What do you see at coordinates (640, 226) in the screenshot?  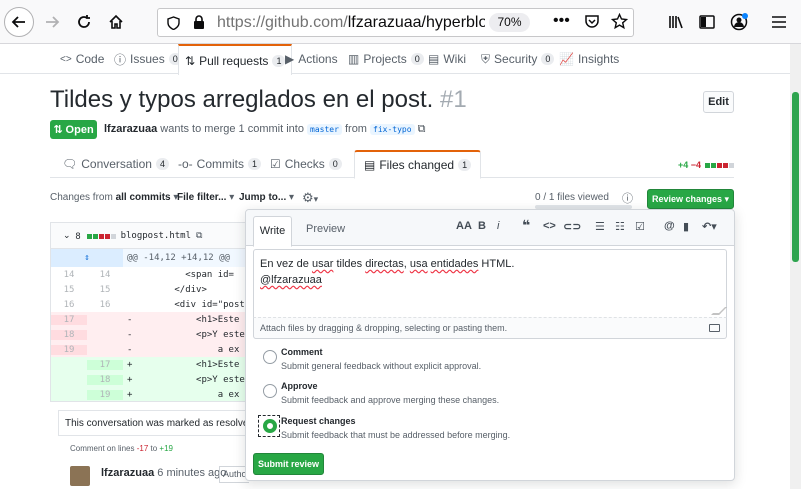 I see `task-list-icon: ☑` at bounding box center [640, 226].